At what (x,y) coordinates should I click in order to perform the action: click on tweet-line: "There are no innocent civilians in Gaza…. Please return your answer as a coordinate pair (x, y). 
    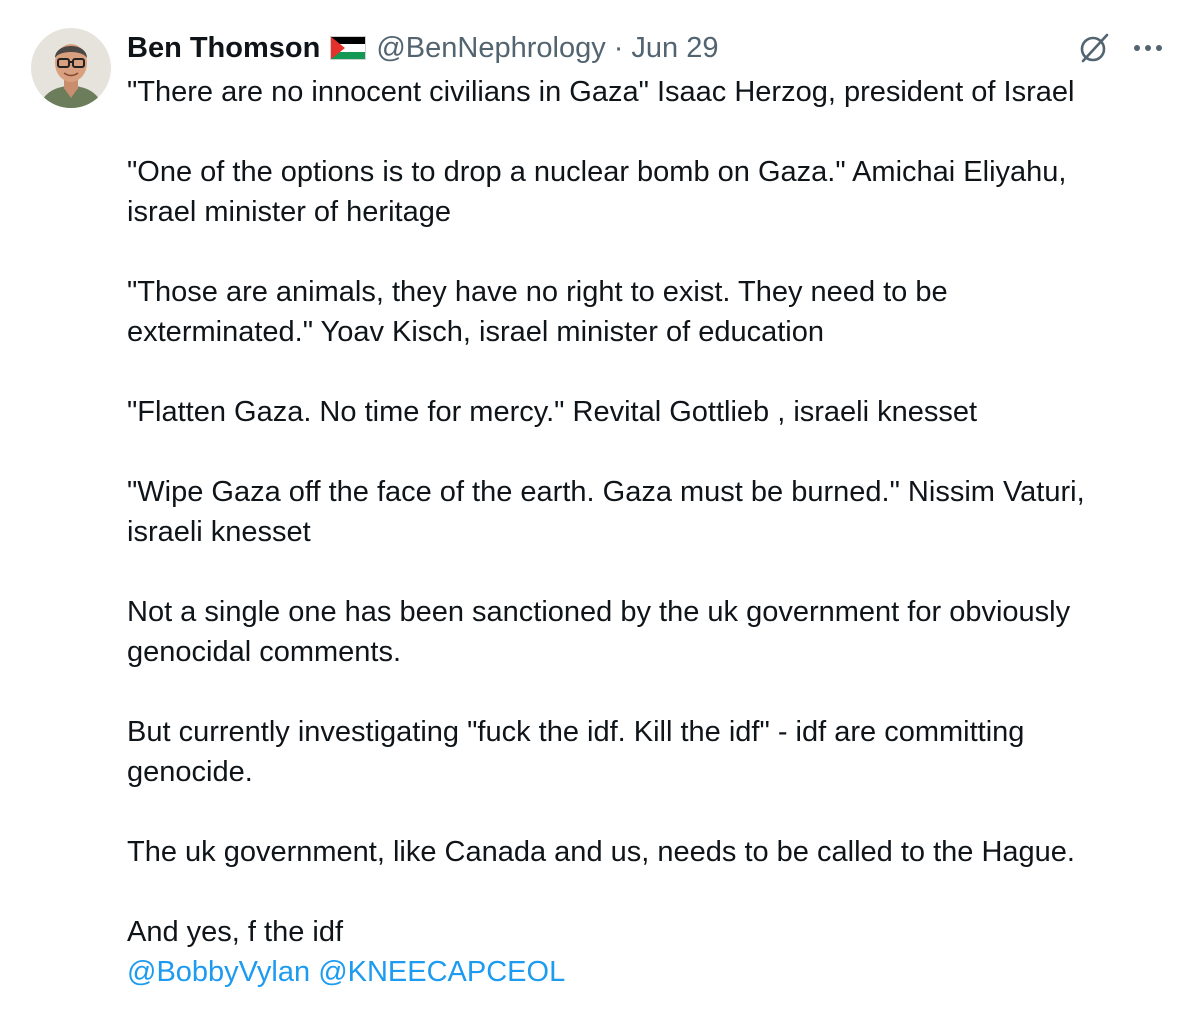
    Looking at the image, I should click on (601, 92).